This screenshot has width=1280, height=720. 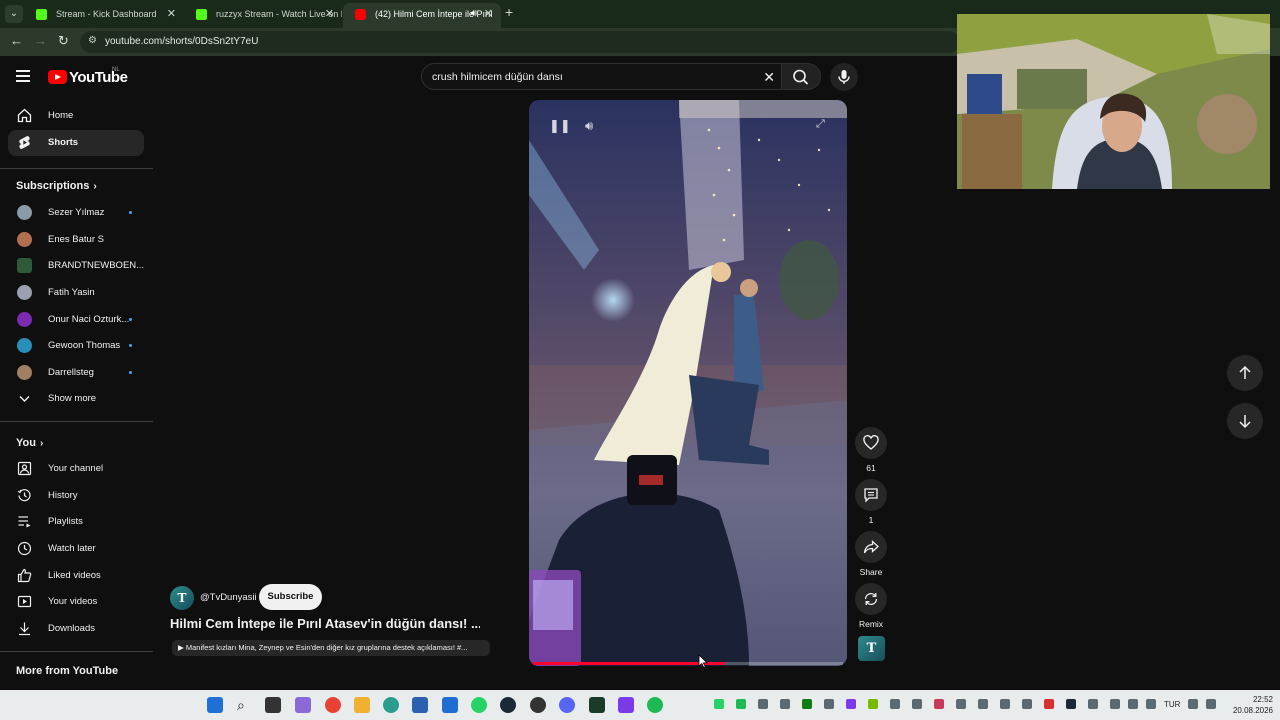 What do you see at coordinates (509, 12) in the screenshot?
I see `new-tab-button: +` at bounding box center [509, 12].